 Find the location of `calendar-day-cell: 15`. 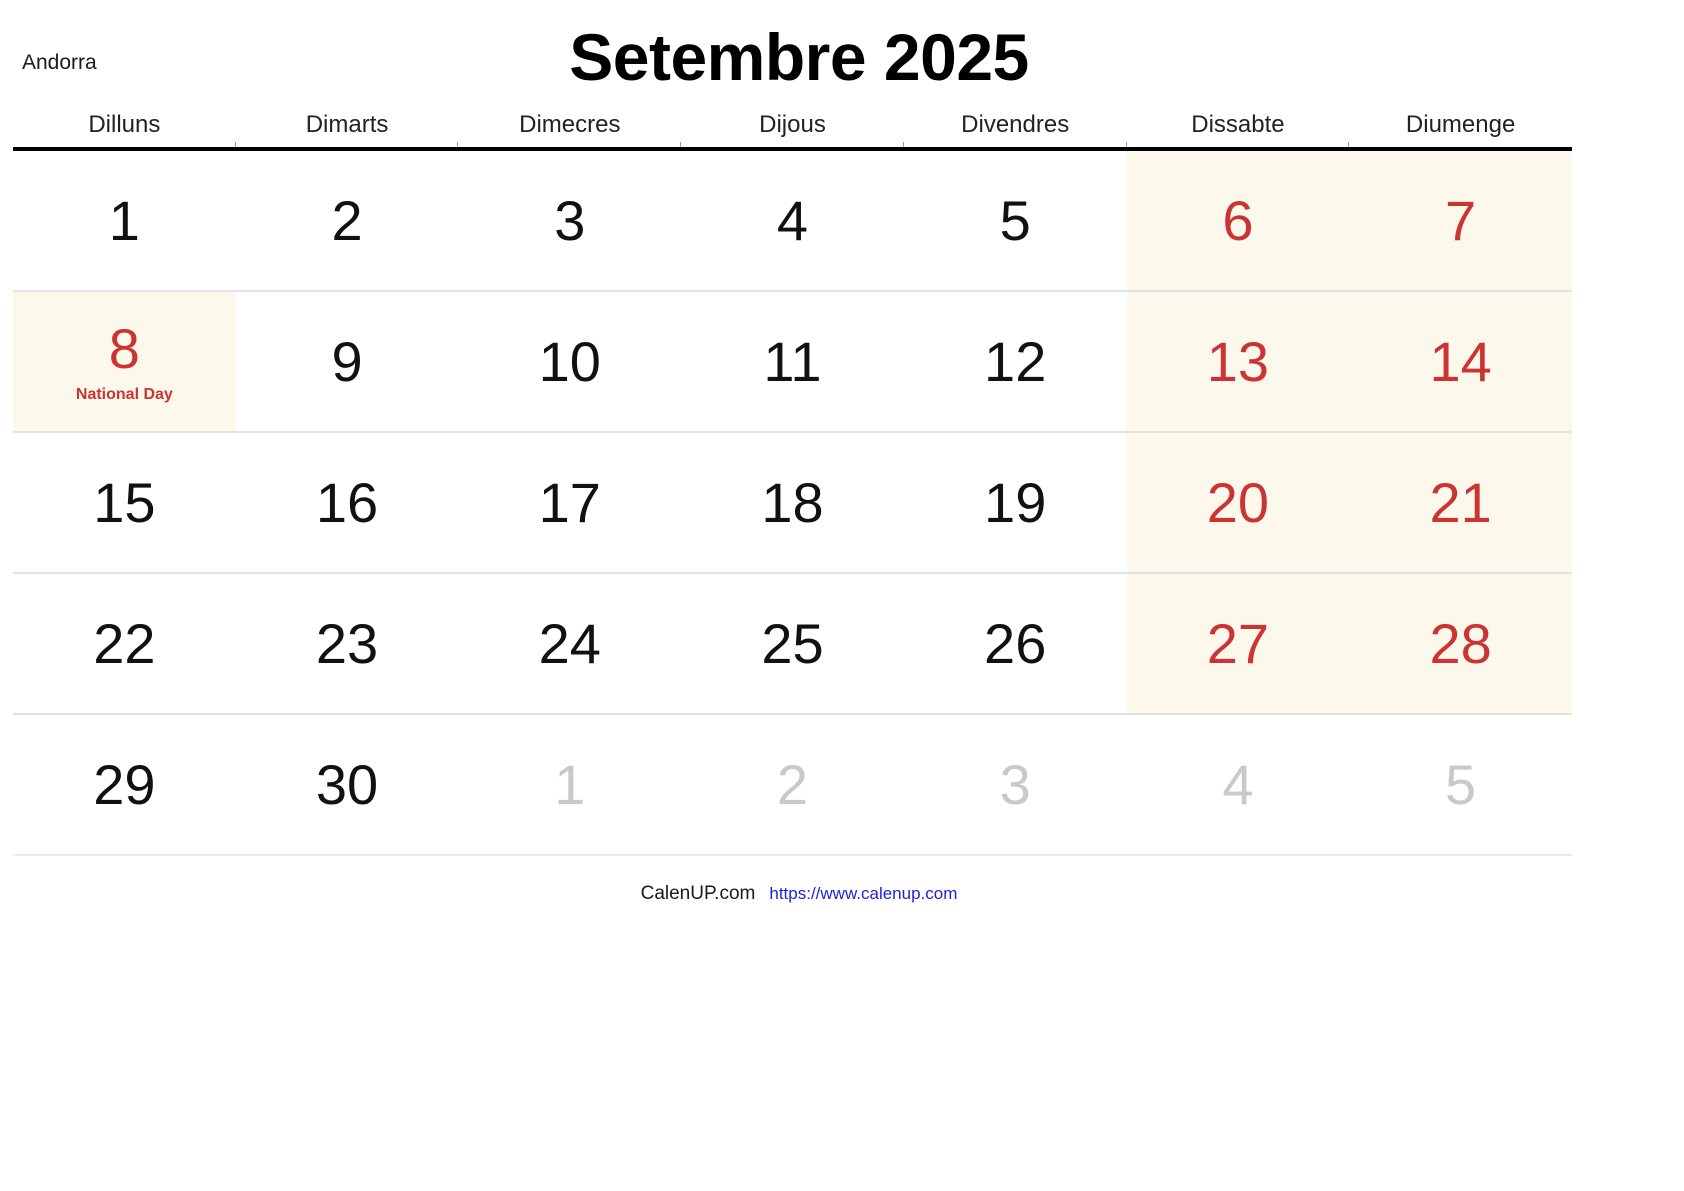

calendar-day-cell: 15 is located at coordinates (124, 502).